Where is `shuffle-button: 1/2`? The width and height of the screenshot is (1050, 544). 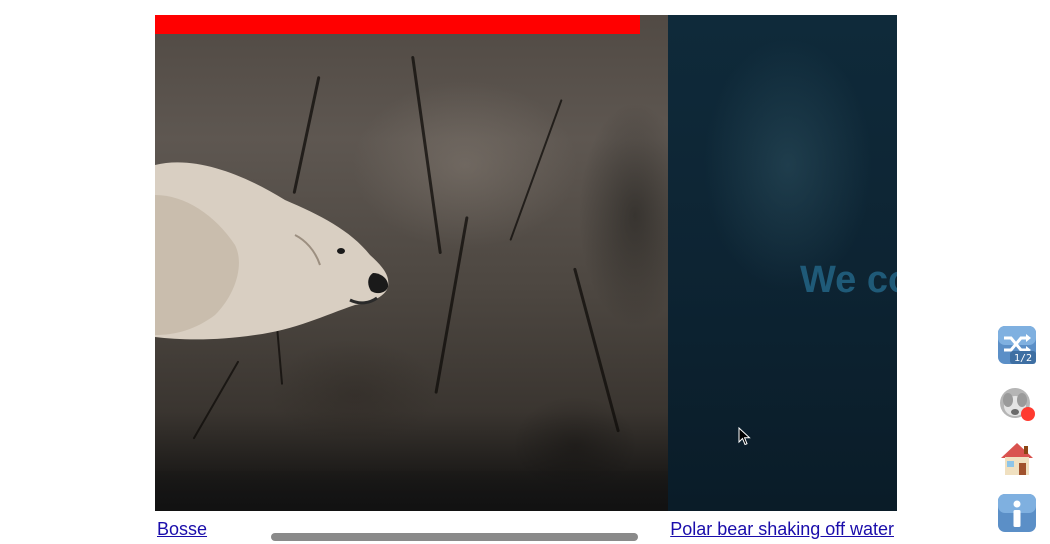
shuffle-button: 1/2 is located at coordinates (1017, 345).